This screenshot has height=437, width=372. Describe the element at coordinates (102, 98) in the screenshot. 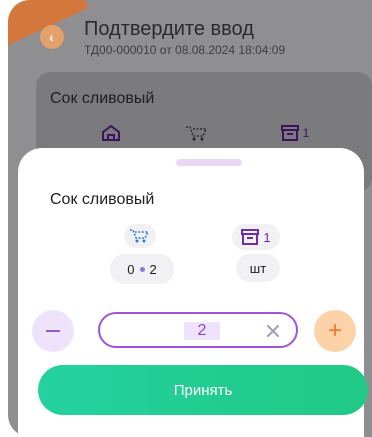

I see `background-product-name: Сок сливовый` at that location.